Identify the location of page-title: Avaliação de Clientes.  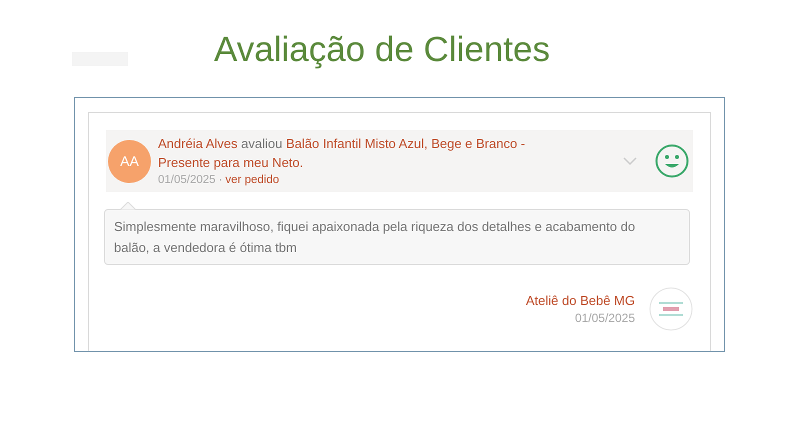
(382, 50).